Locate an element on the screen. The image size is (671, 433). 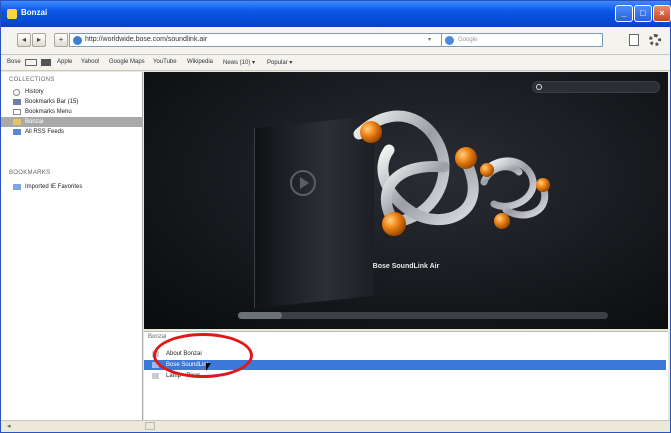
sidebar-item-bookmarks-menu: Bookmarks Menu is located at coordinates (71, 112).